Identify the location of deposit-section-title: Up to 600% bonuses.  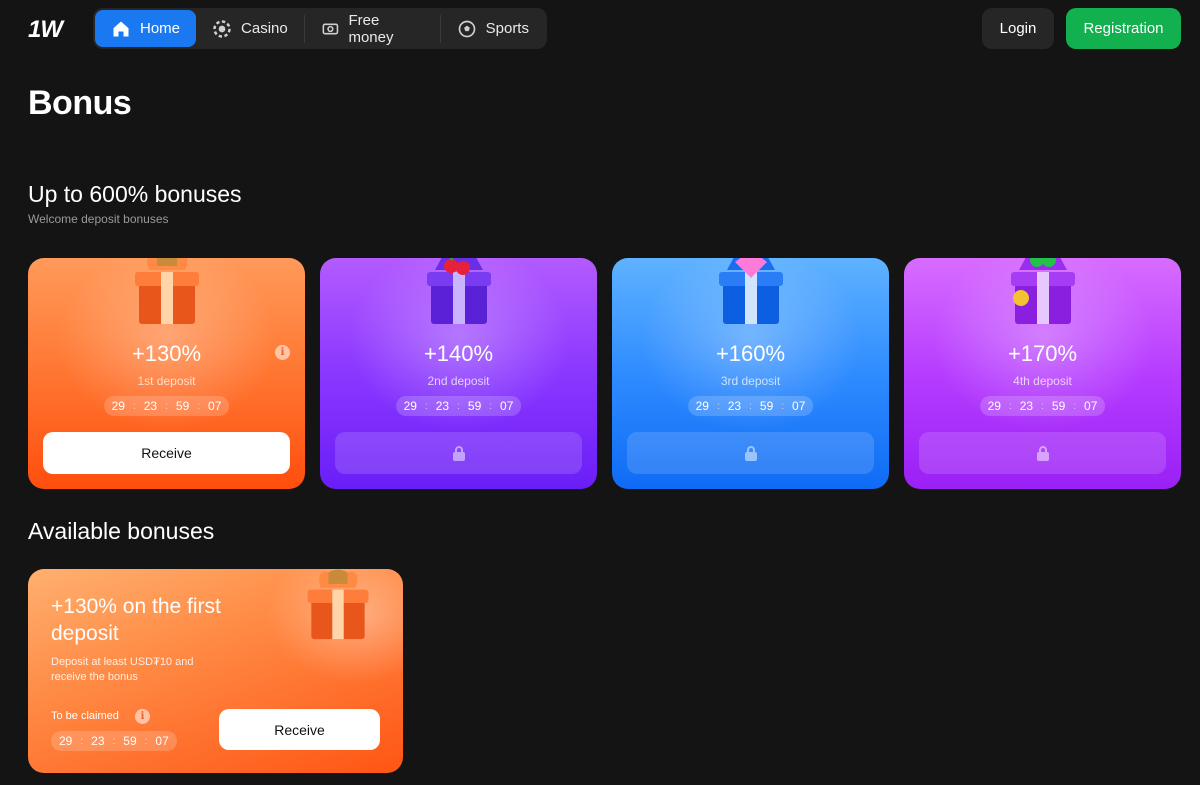
(135, 194).